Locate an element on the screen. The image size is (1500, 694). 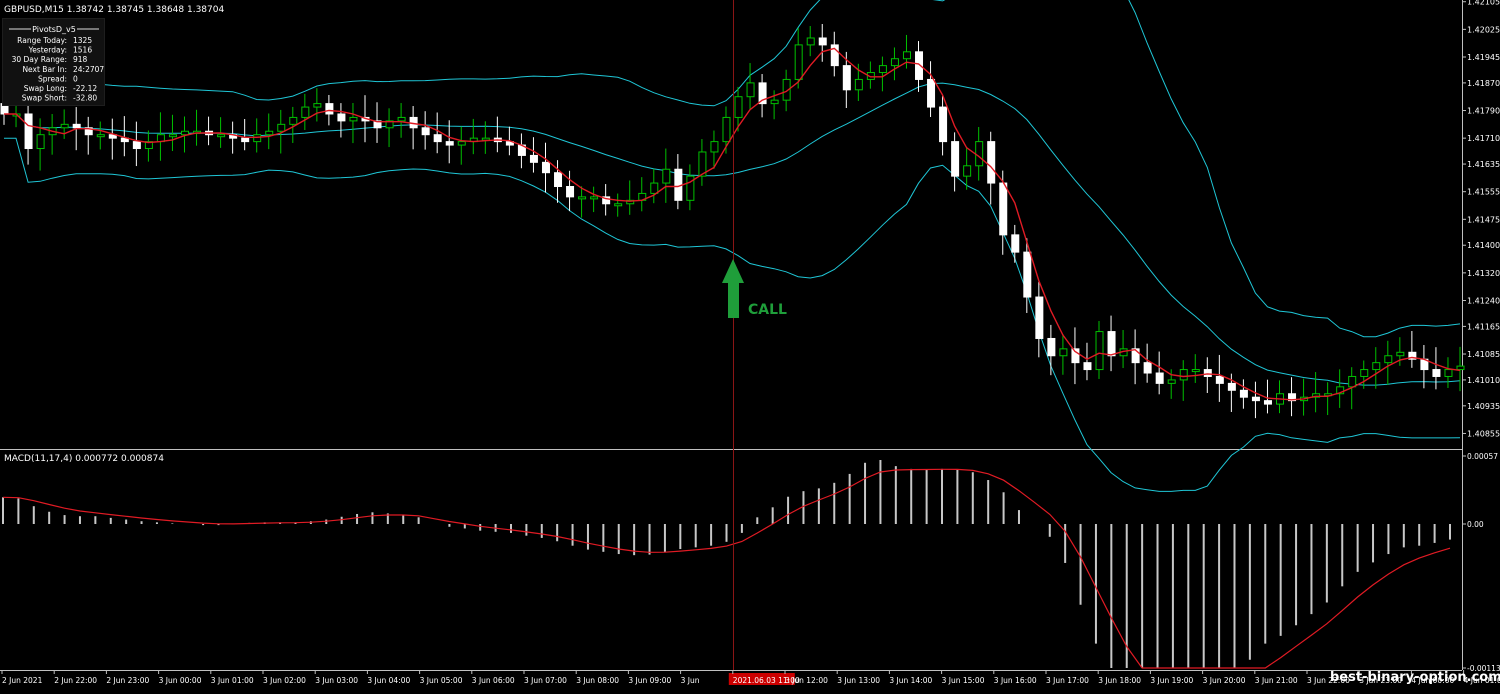
time-tick-label: 2 Jun 2021 is located at coordinates (22, 680).